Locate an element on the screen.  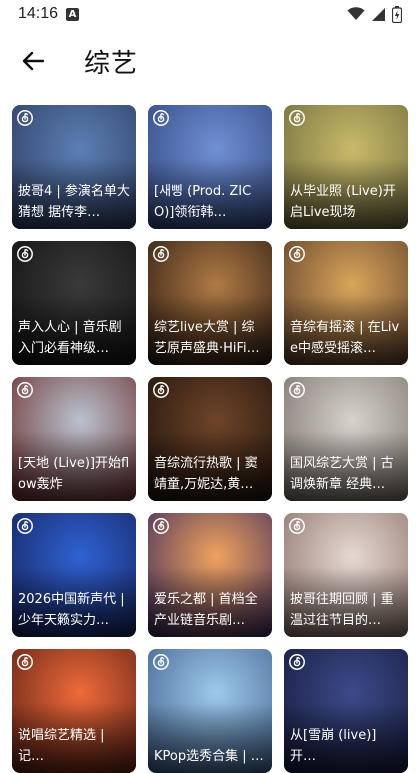
app-header: 综艺 is located at coordinates (210, 61).